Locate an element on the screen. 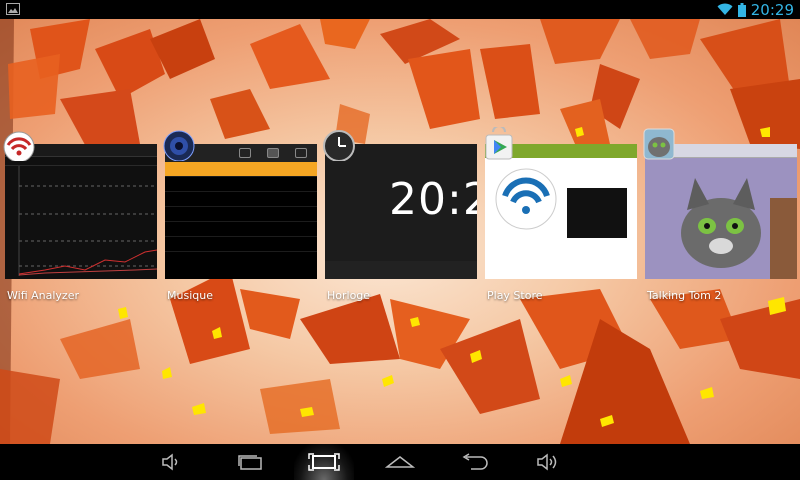 The height and width of the screenshot is (480, 800). recent-apps-icon is located at coordinates (324, 462).